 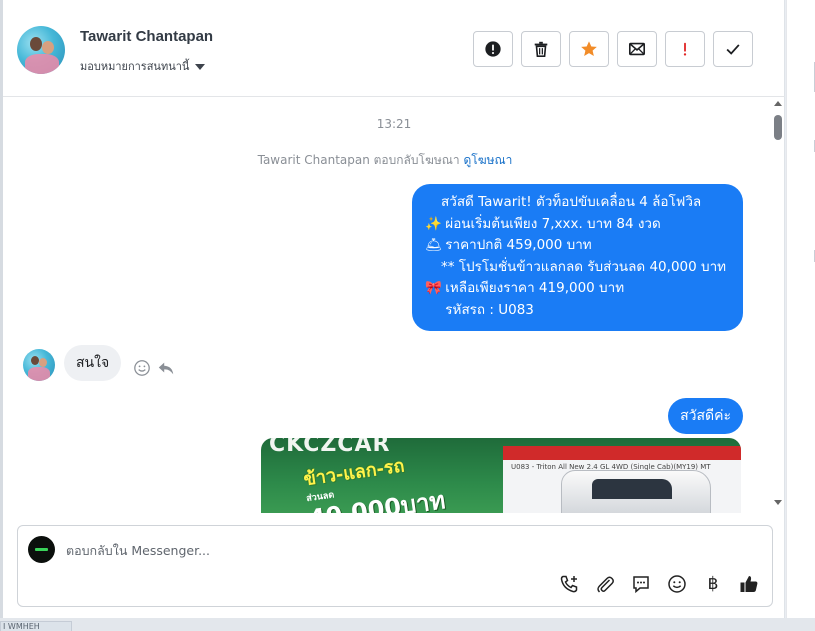 What do you see at coordinates (713, 584) in the screenshot?
I see `baht-icon: ฿` at bounding box center [713, 584].